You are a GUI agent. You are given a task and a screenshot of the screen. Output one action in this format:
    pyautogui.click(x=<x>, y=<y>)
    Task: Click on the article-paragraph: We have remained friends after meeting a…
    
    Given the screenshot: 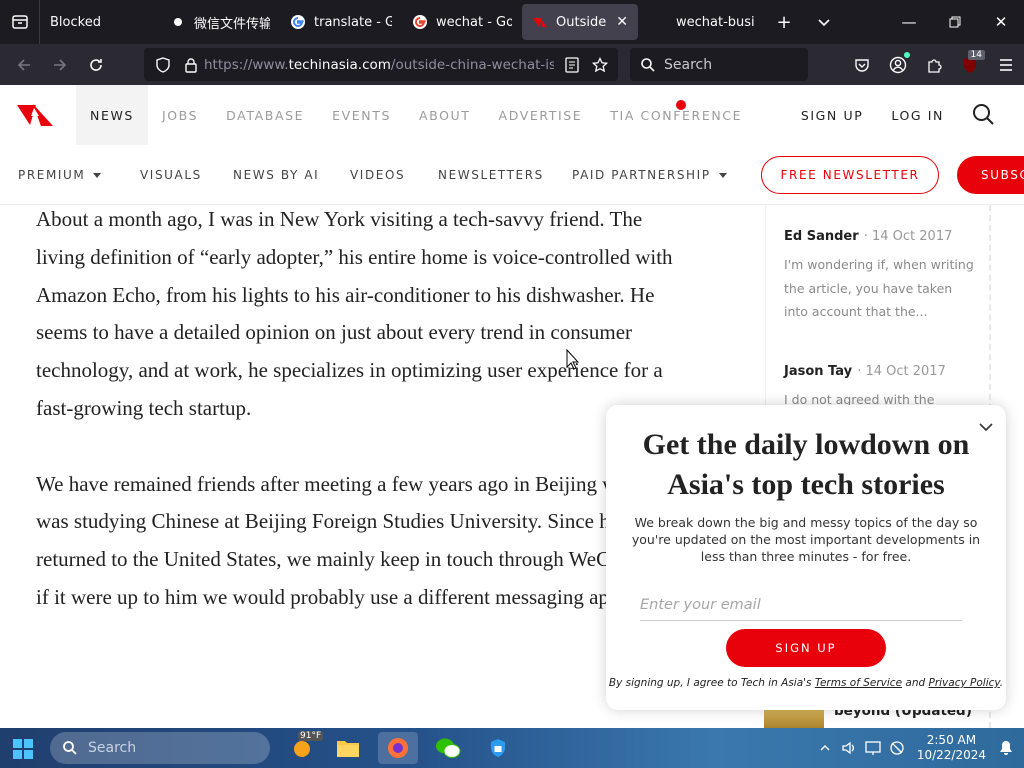 What is the action you would take?
    pyautogui.click(x=355, y=540)
    